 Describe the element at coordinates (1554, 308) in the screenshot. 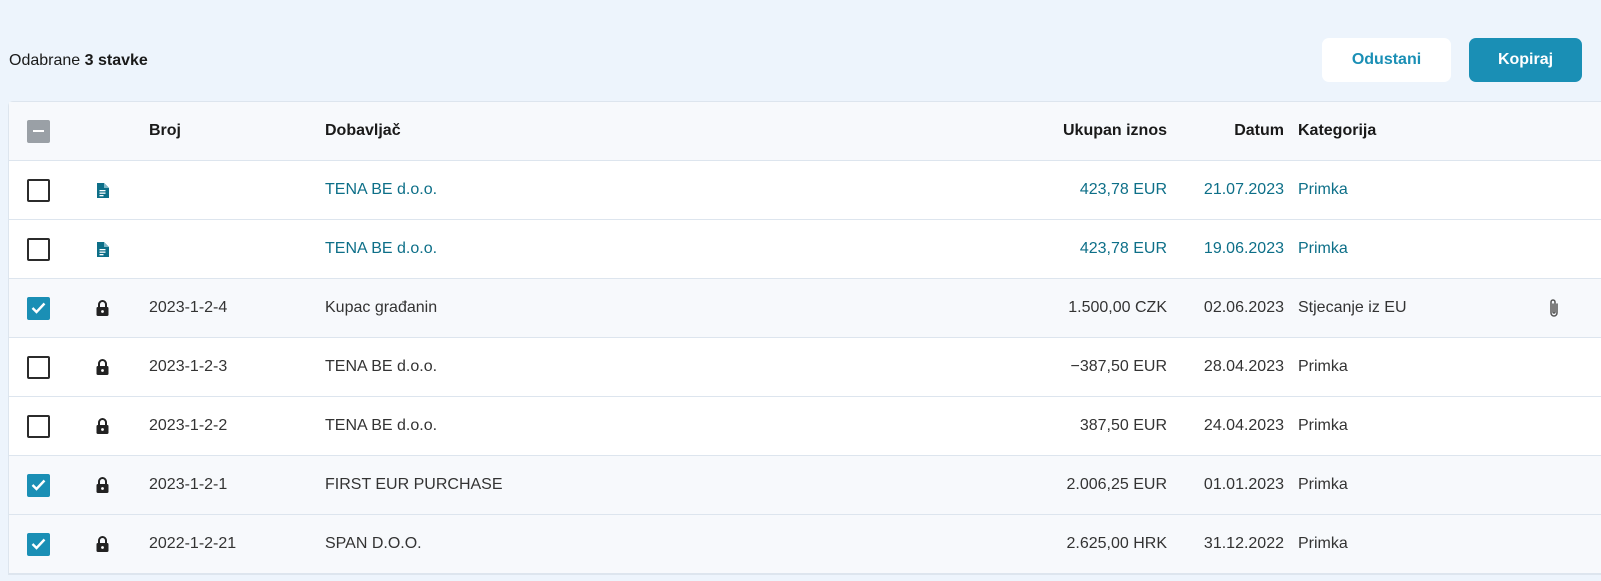

I see `paperclip-icon` at that location.